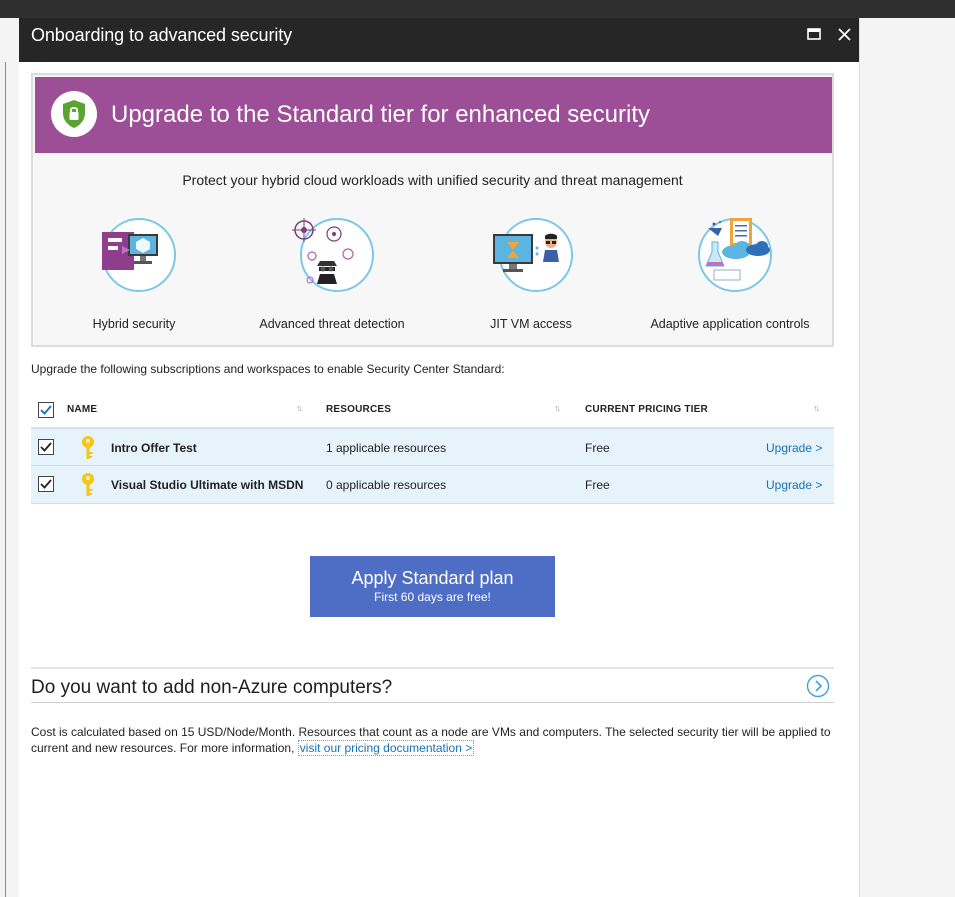  What do you see at coordinates (9, 457) in the screenshot?
I see `previous-blade-edge` at bounding box center [9, 457].